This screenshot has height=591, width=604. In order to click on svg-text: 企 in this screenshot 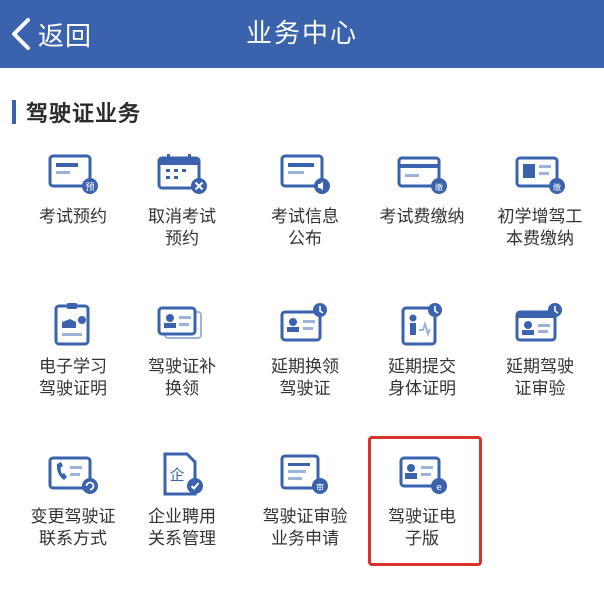, I will do `click(176, 475)`.